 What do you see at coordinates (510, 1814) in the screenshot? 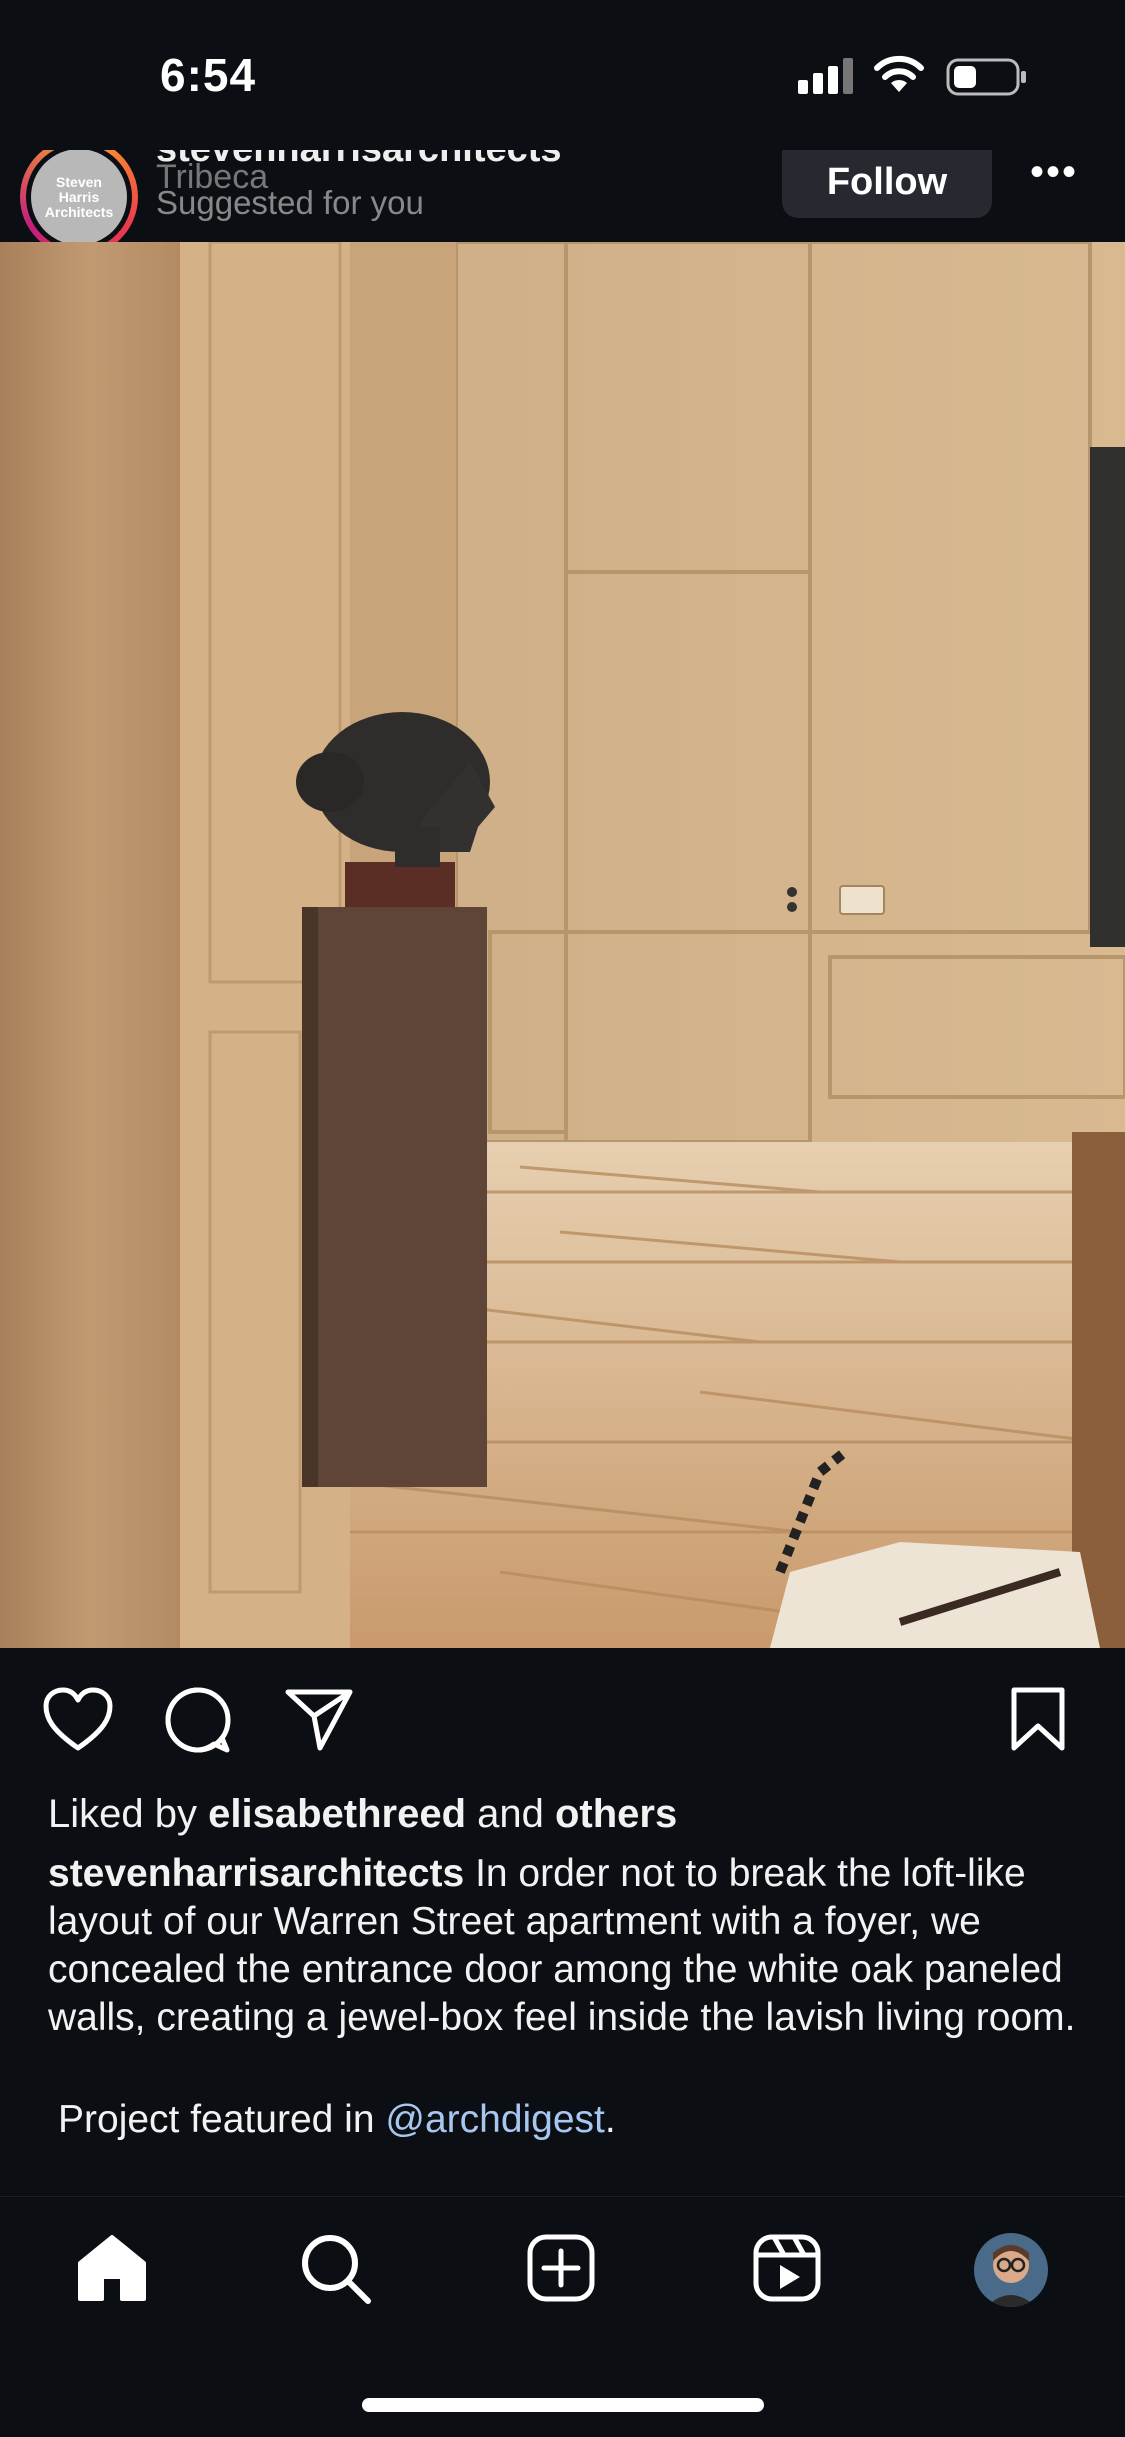
I see `likes-middle: and` at bounding box center [510, 1814].